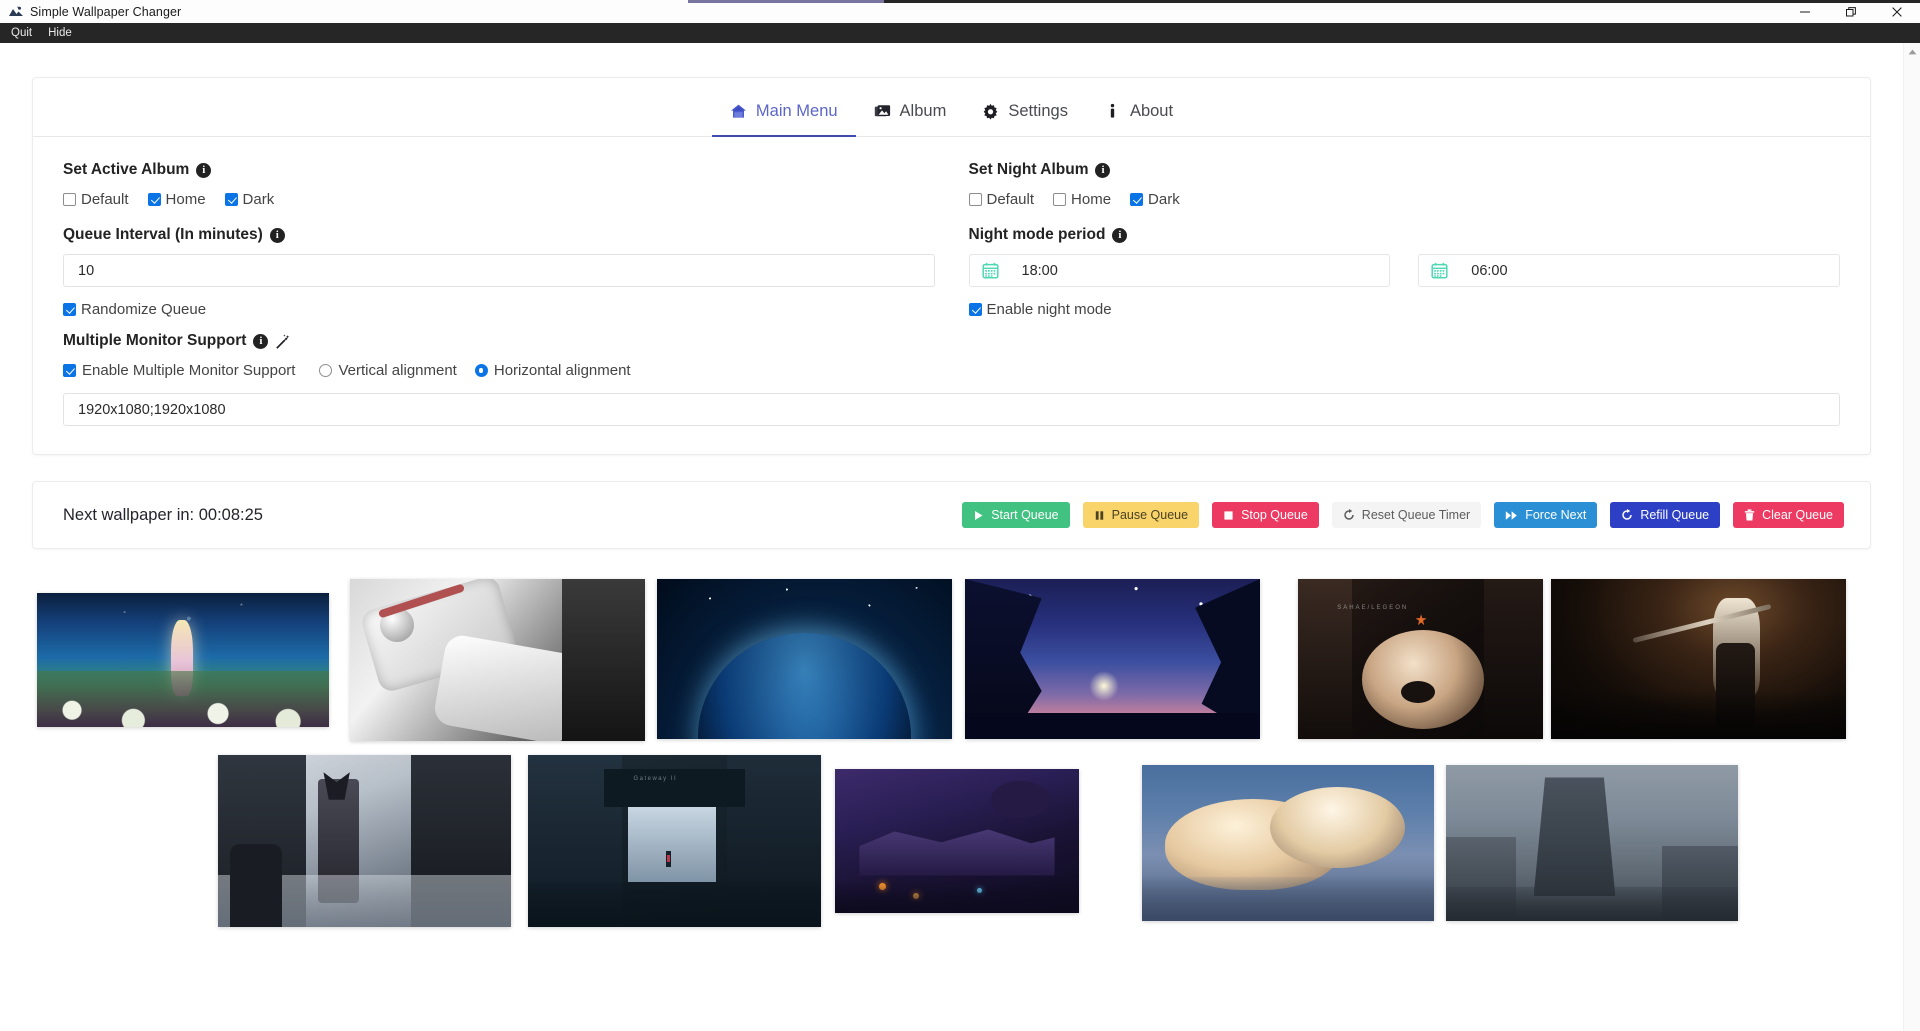 The image size is (1920, 1031). I want to click on alignment-label: Horizontal alignment, so click(562, 370).